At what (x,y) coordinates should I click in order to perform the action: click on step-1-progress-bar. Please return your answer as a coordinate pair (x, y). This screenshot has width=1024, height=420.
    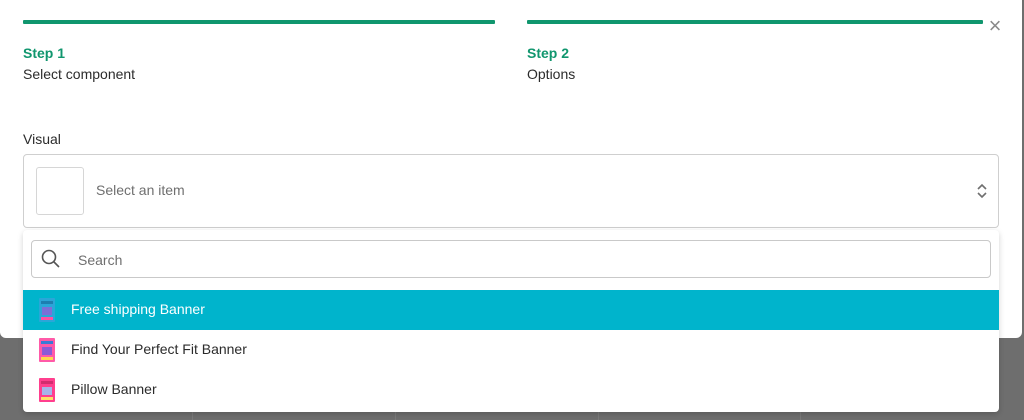
    Looking at the image, I should click on (259, 22).